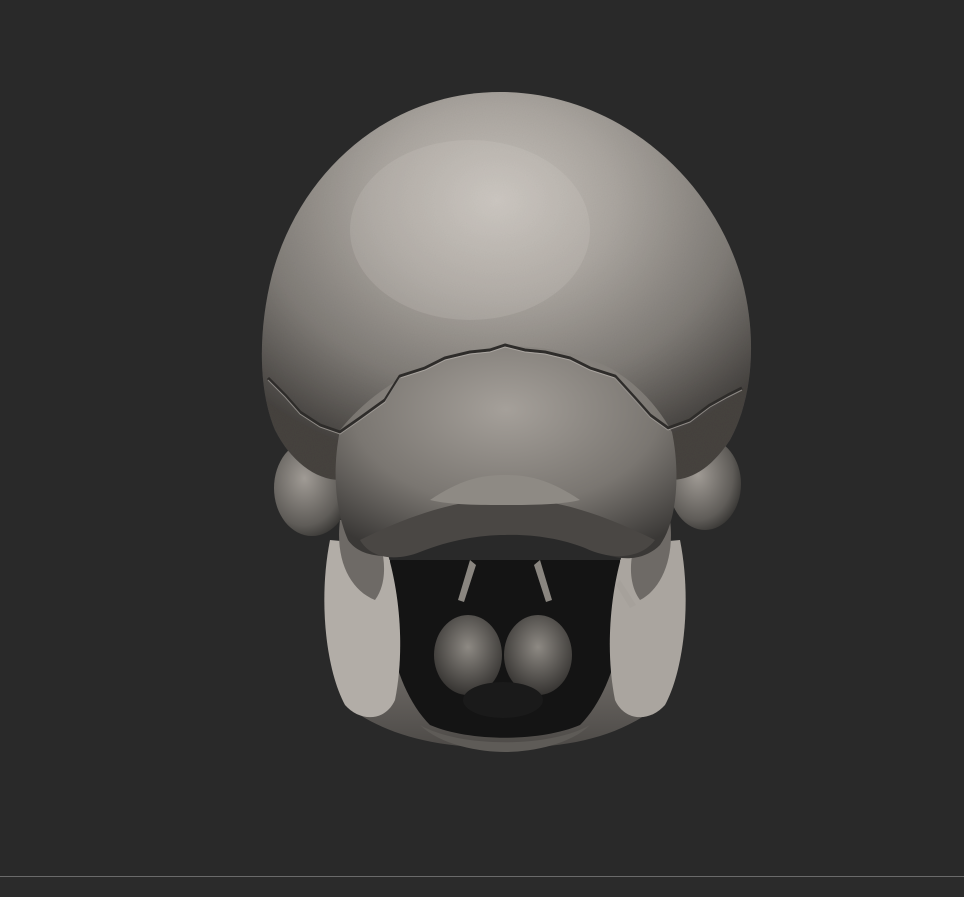  Describe the element at coordinates (470, 230) in the screenshot. I see `cranium-highlight` at that location.